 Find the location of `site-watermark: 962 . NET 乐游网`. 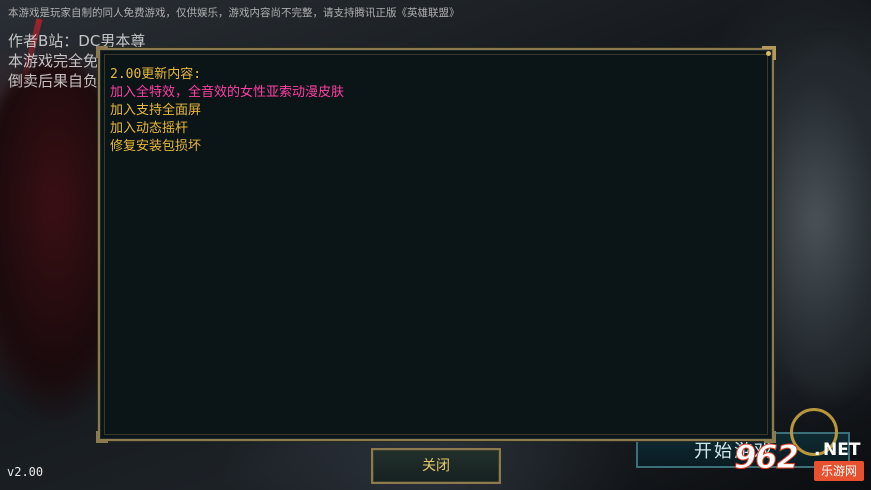

site-watermark: 962 . NET 乐游网 is located at coordinates (799, 460).